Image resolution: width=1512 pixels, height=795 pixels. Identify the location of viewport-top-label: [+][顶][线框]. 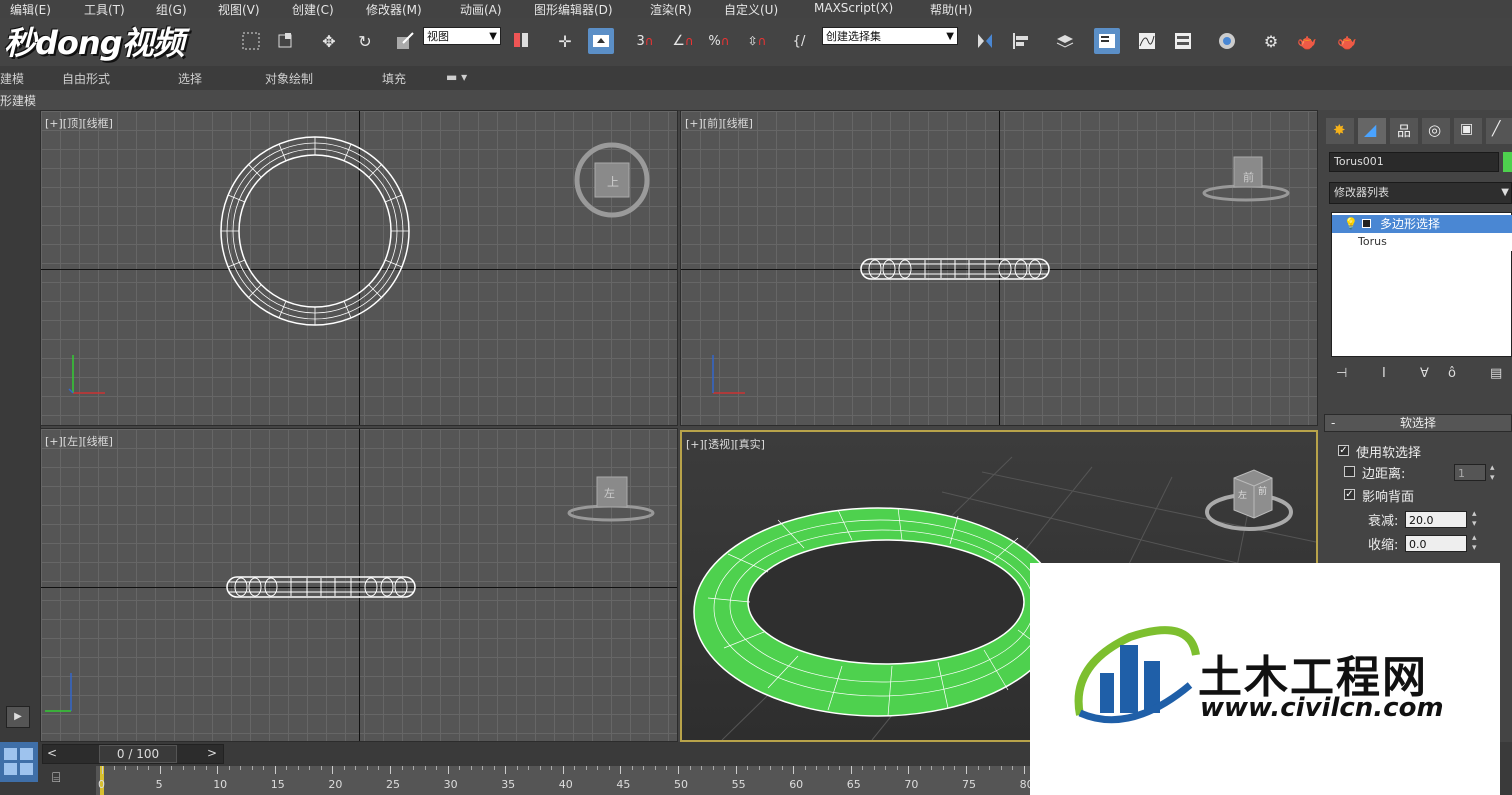
(79, 123).